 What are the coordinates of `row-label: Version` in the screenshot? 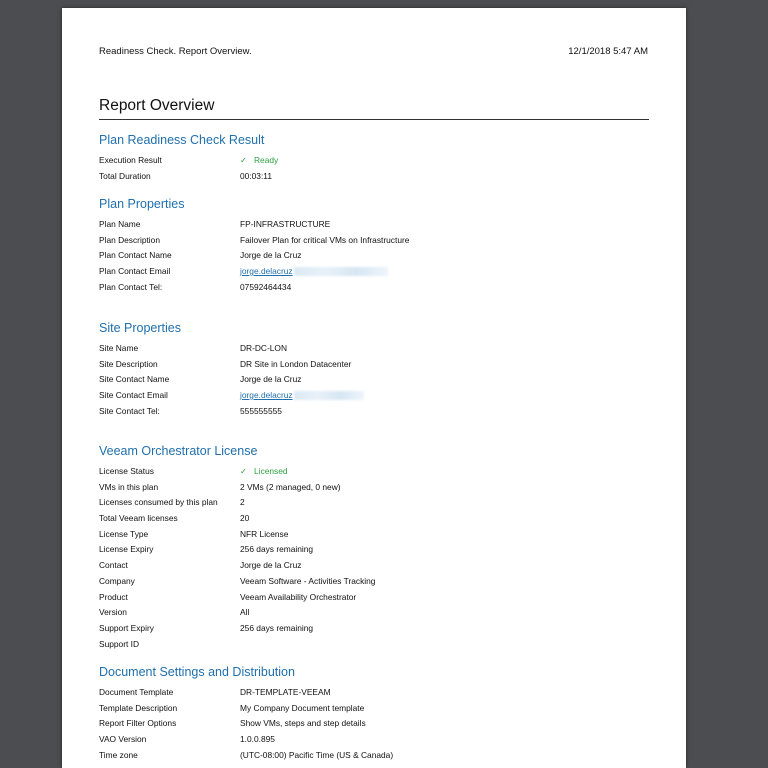 It's located at (113, 612).